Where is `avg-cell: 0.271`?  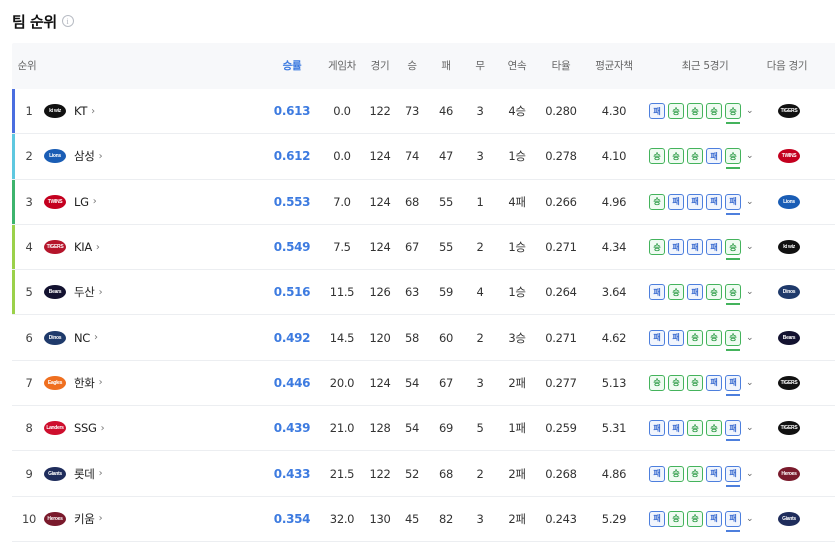 avg-cell: 0.271 is located at coordinates (561, 337).